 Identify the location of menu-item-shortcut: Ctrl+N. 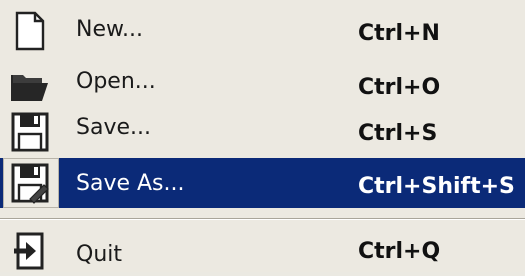
(399, 33).